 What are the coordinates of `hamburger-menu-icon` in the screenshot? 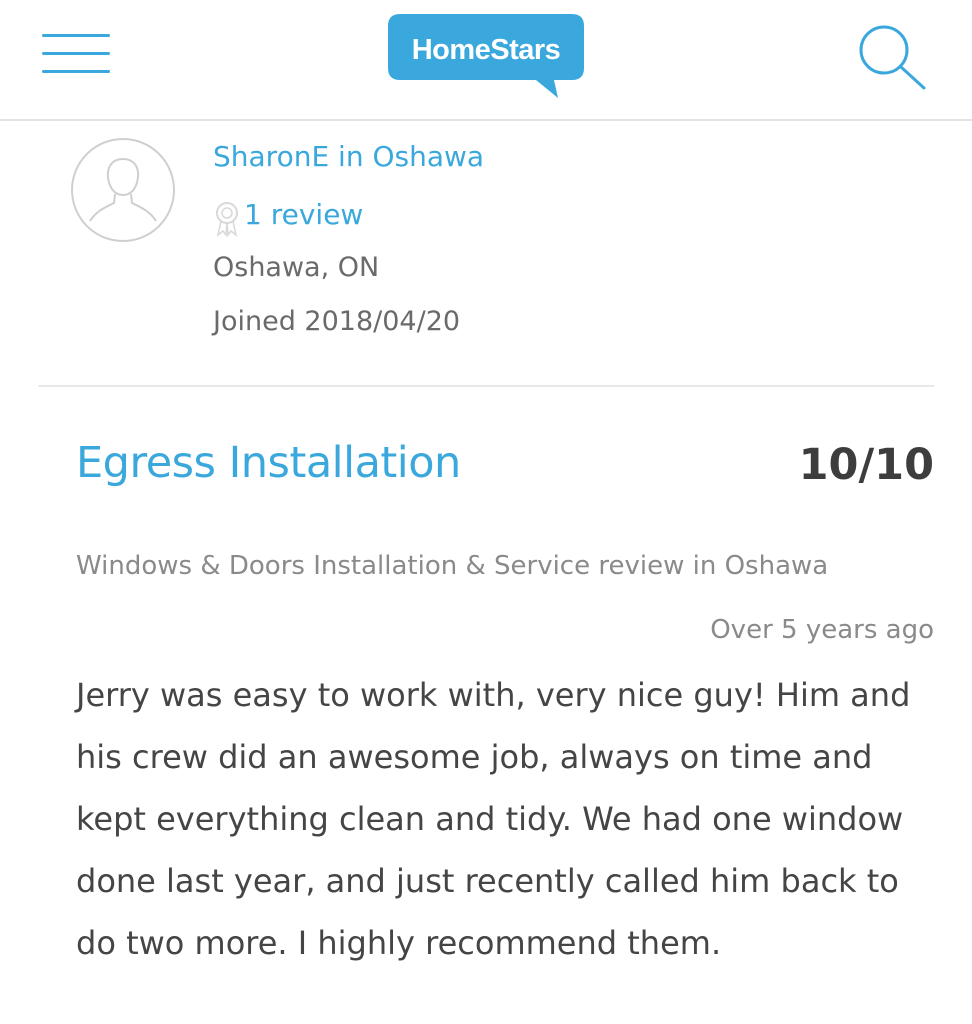 It's located at (76, 55).